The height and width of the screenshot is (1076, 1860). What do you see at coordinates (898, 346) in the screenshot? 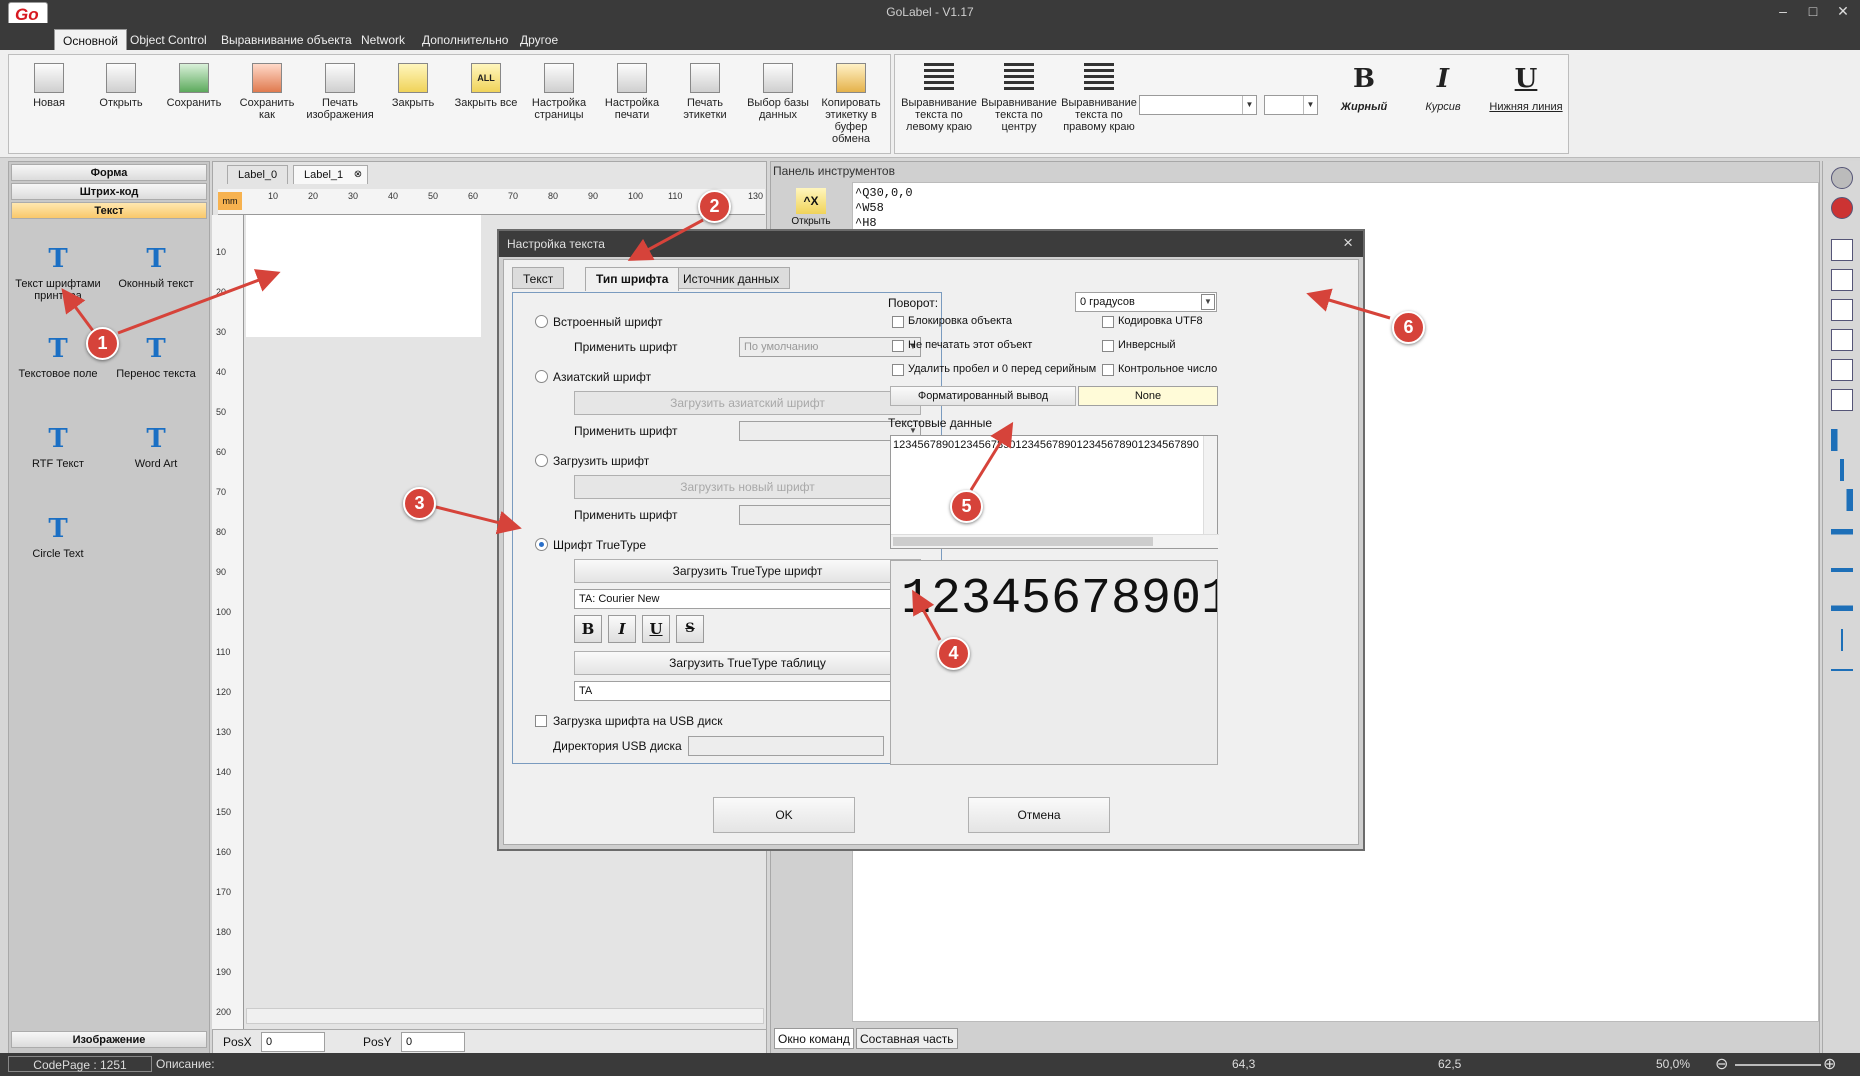
I see `no-print-checkbox` at bounding box center [898, 346].